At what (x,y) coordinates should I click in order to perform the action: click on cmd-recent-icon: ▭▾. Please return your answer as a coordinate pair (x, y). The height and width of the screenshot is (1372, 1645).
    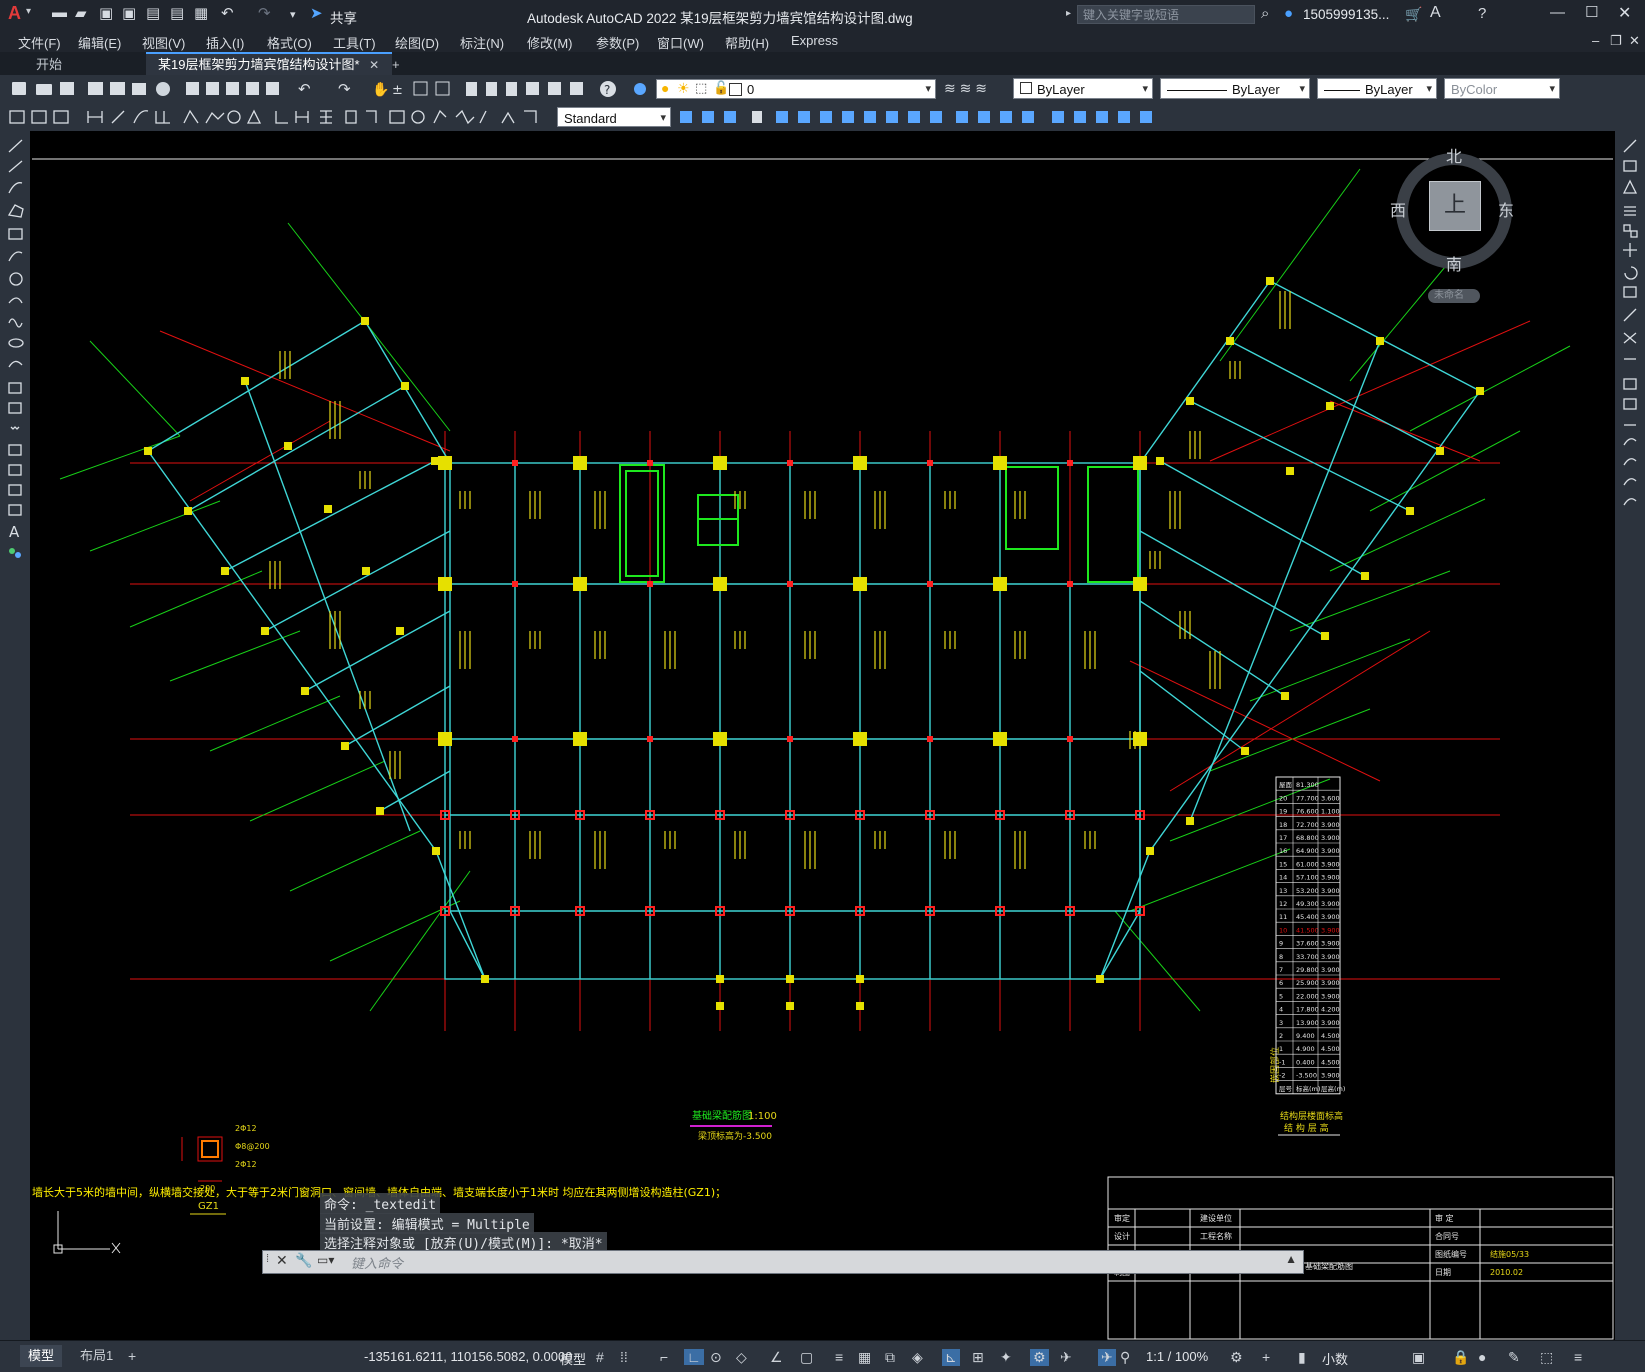
    Looking at the image, I should click on (325, 1260).